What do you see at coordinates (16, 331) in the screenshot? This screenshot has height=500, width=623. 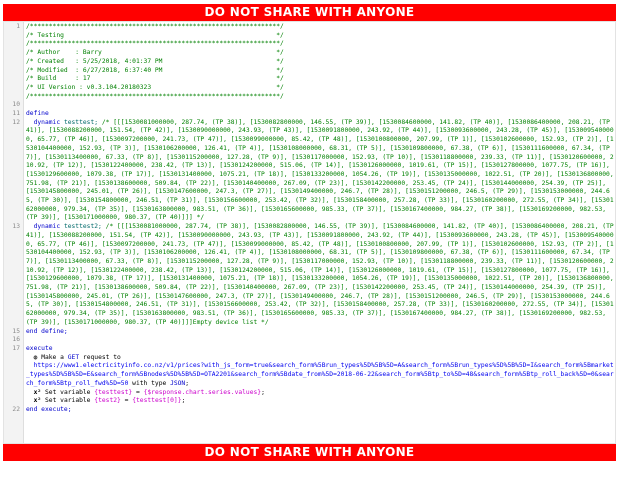 I see `line-number: 15` at bounding box center [16, 331].